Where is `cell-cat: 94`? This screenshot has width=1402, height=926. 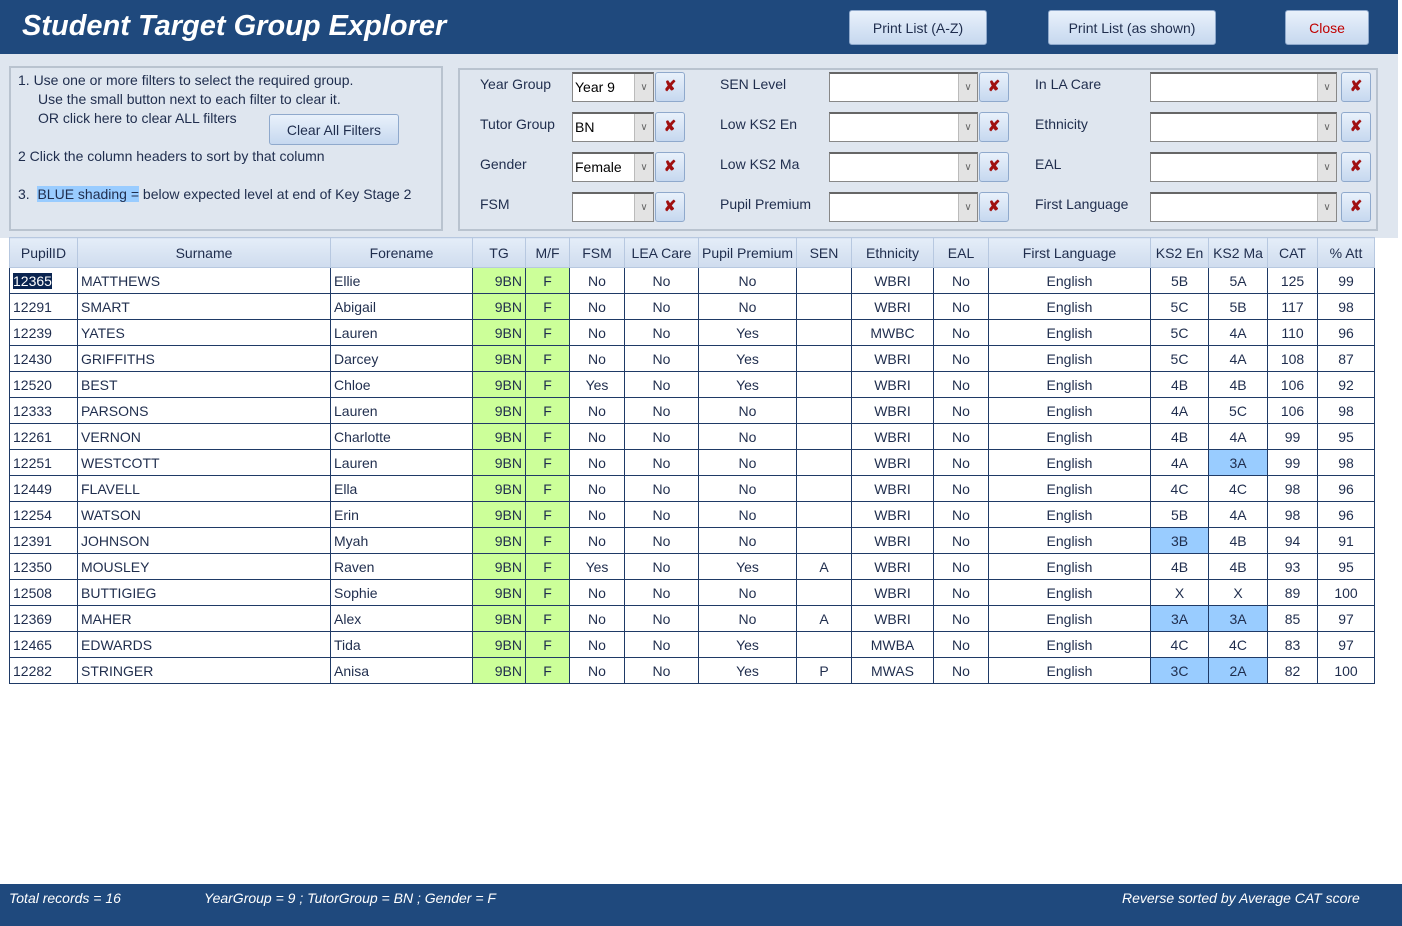 cell-cat: 94 is located at coordinates (1292, 540).